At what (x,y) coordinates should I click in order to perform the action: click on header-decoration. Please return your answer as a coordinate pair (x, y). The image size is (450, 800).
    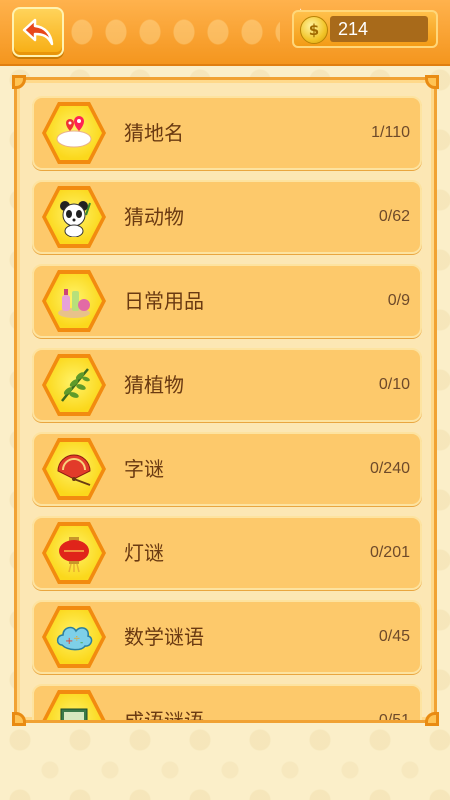
    Looking at the image, I should click on (175, 32).